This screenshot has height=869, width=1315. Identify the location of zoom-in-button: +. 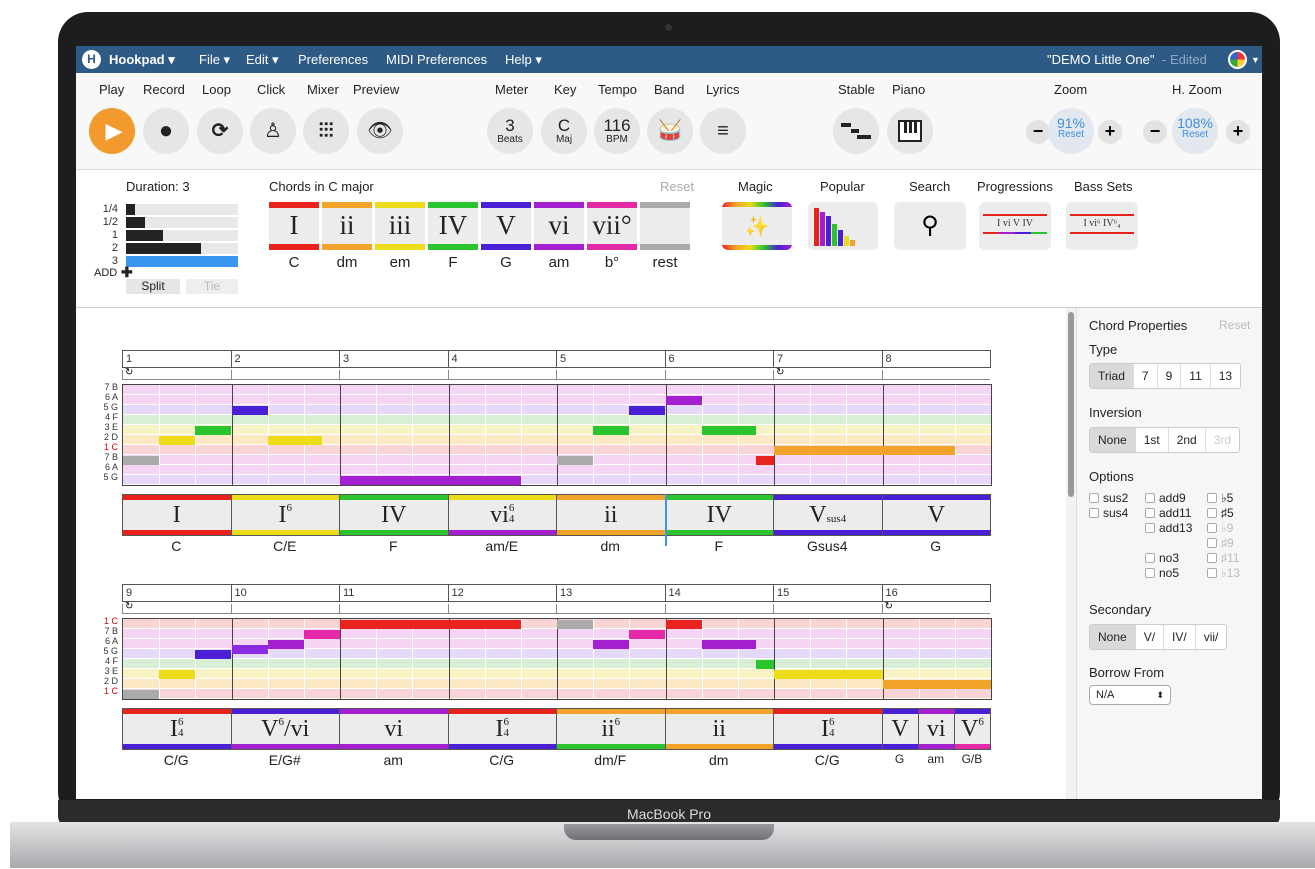
(1110, 132).